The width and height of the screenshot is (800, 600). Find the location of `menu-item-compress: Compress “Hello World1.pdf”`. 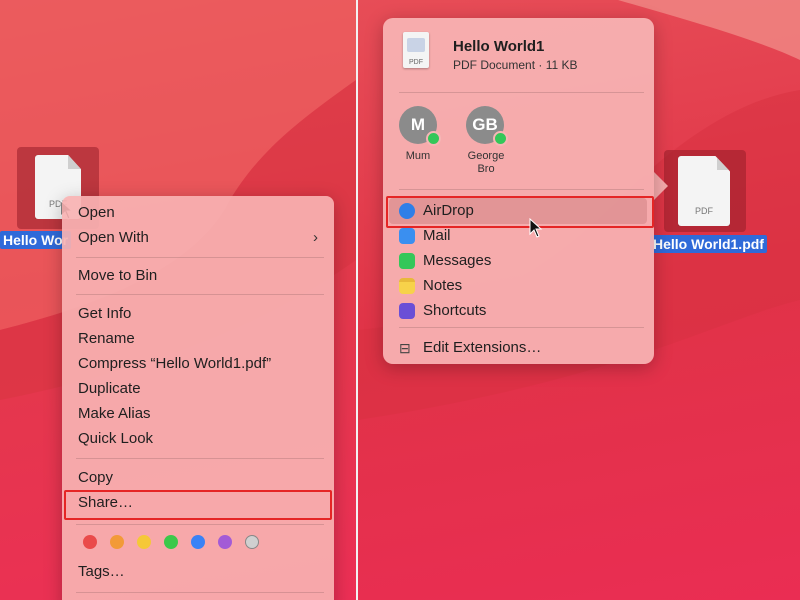

menu-item-compress: Compress “Hello World1.pdf” is located at coordinates (200, 364).